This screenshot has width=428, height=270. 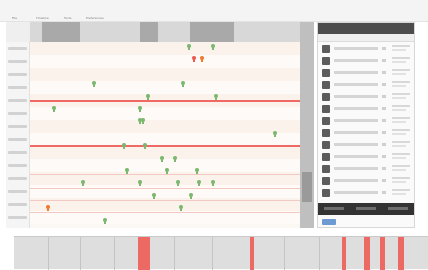 I want to click on menu-item-timeline: Timeline, so click(x=42, y=18).